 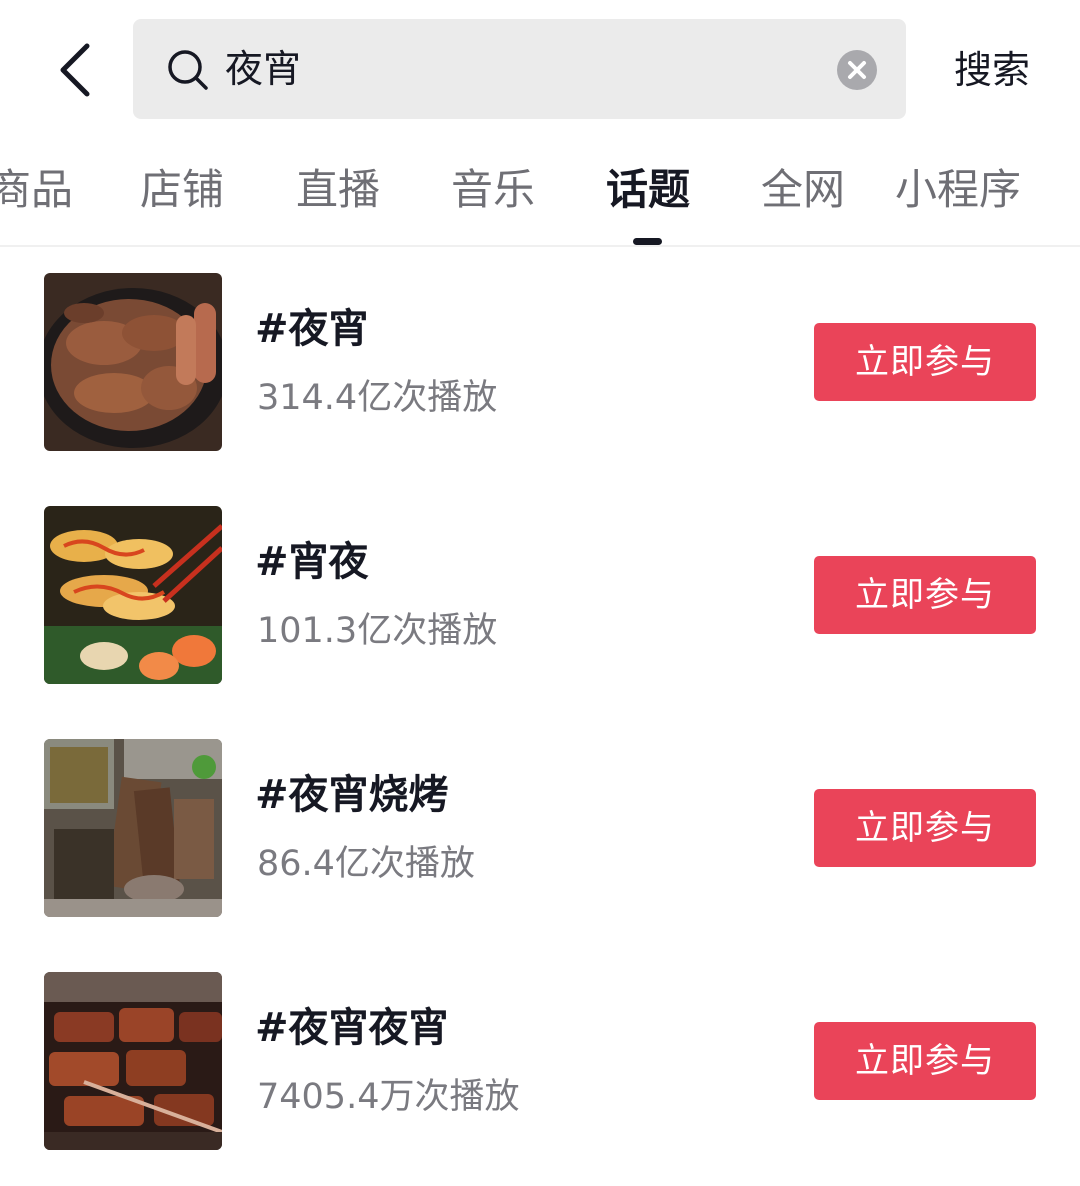 I want to click on chevron-left-icon, so click(x=75, y=70).